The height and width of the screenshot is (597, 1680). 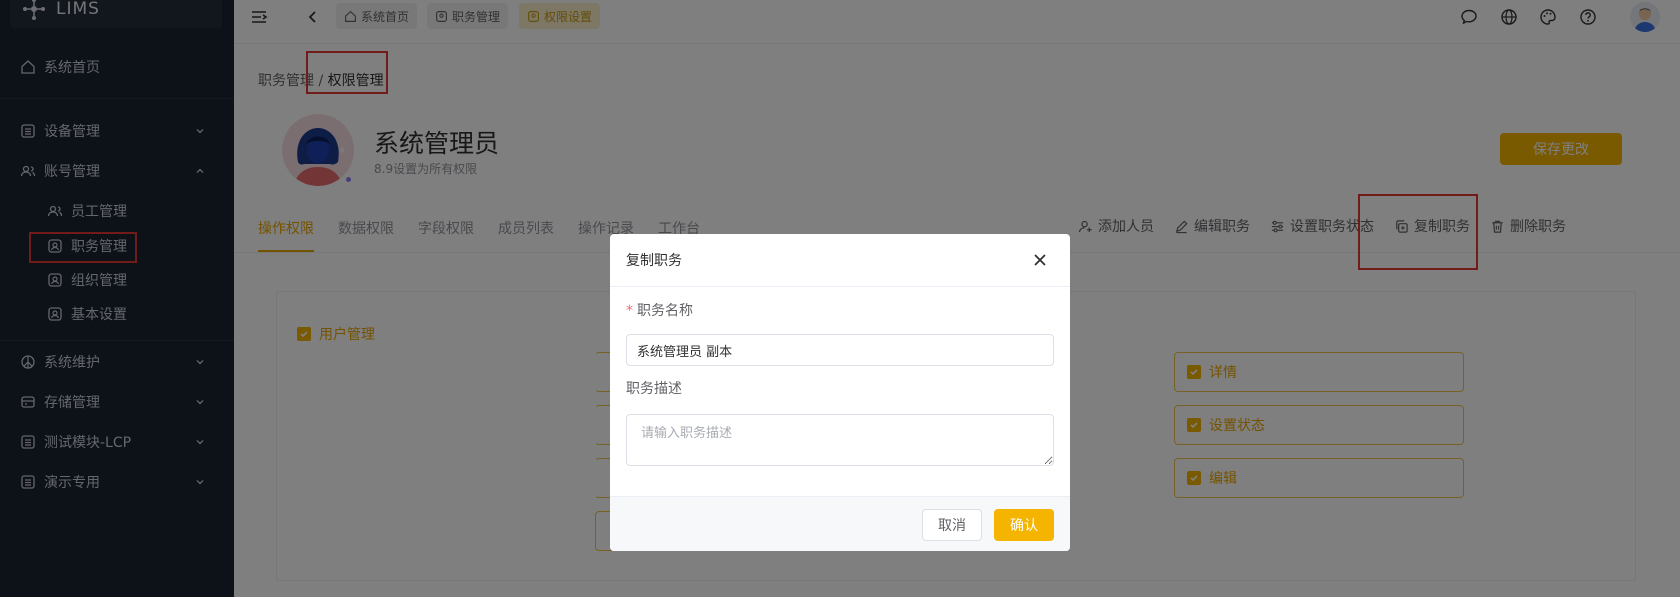 I want to click on required-mark: *, so click(x=629, y=311).